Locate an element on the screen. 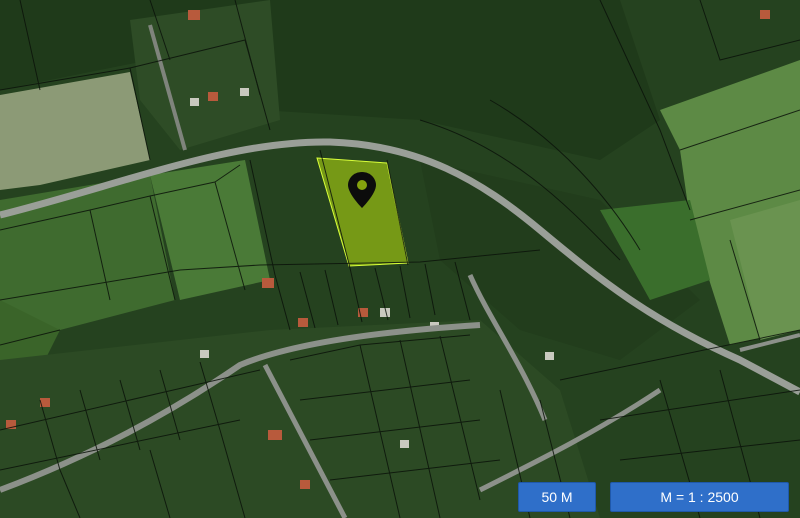  scale-bar-label: 50 M is located at coordinates (557, 497).